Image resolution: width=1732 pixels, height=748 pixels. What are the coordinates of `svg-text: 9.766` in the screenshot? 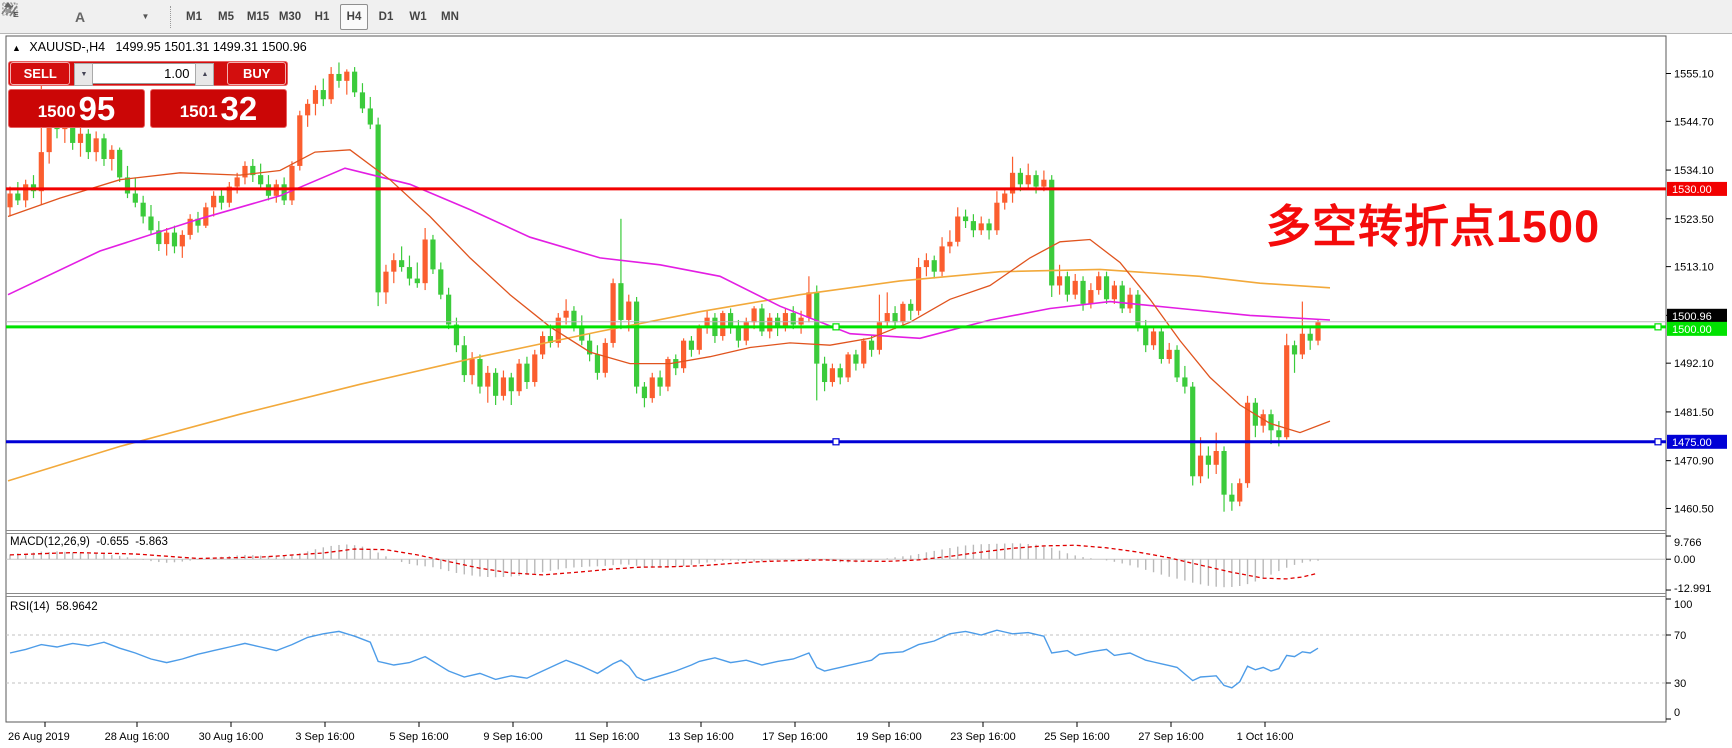 It's located at (1688, 543).